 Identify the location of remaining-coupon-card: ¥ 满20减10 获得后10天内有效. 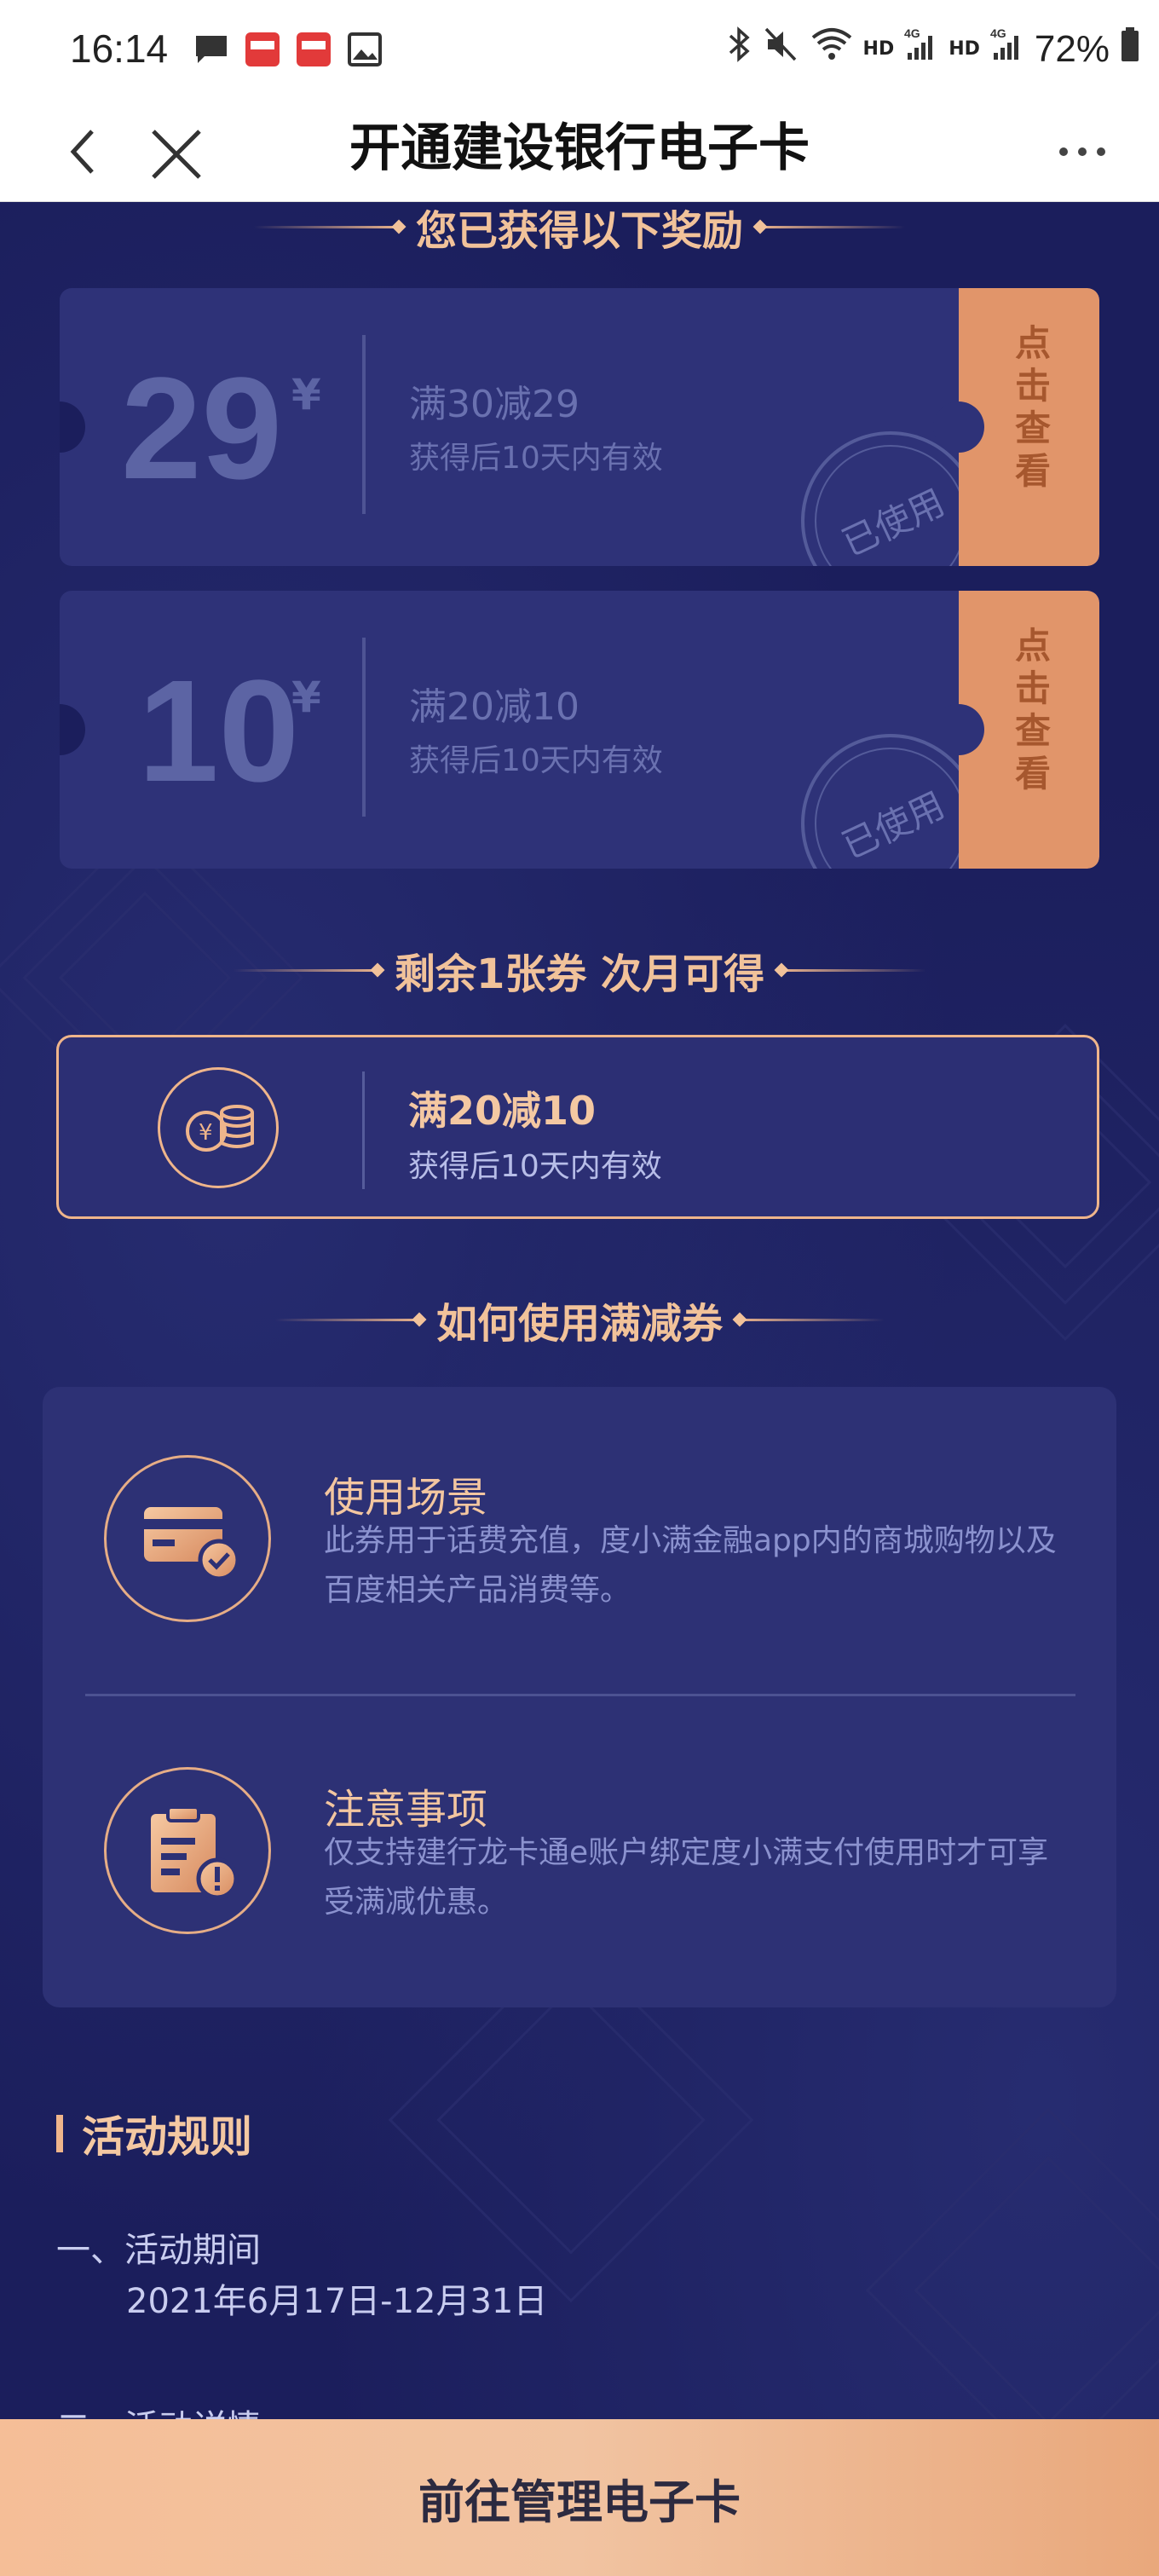
(577, 1127).